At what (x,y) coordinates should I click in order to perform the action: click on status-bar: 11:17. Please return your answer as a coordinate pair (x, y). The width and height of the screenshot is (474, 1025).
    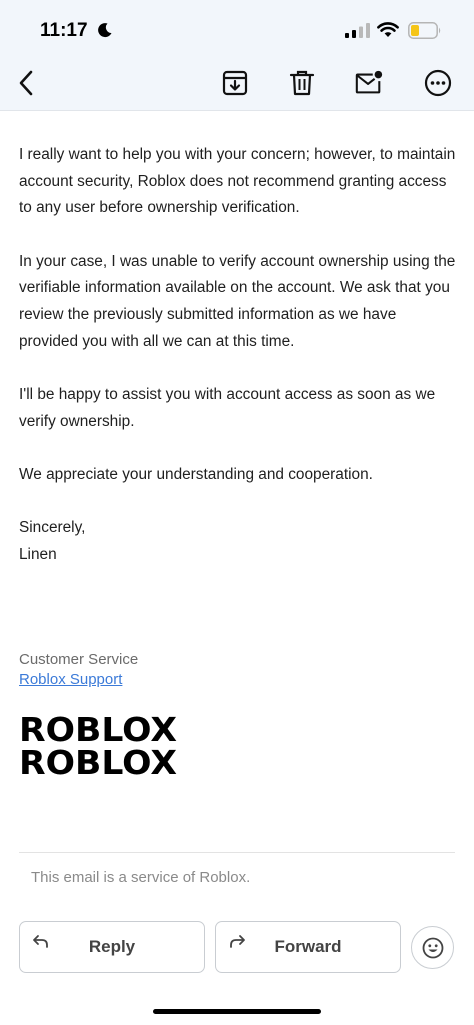
    Looking at the image, I should click on (237, 28).